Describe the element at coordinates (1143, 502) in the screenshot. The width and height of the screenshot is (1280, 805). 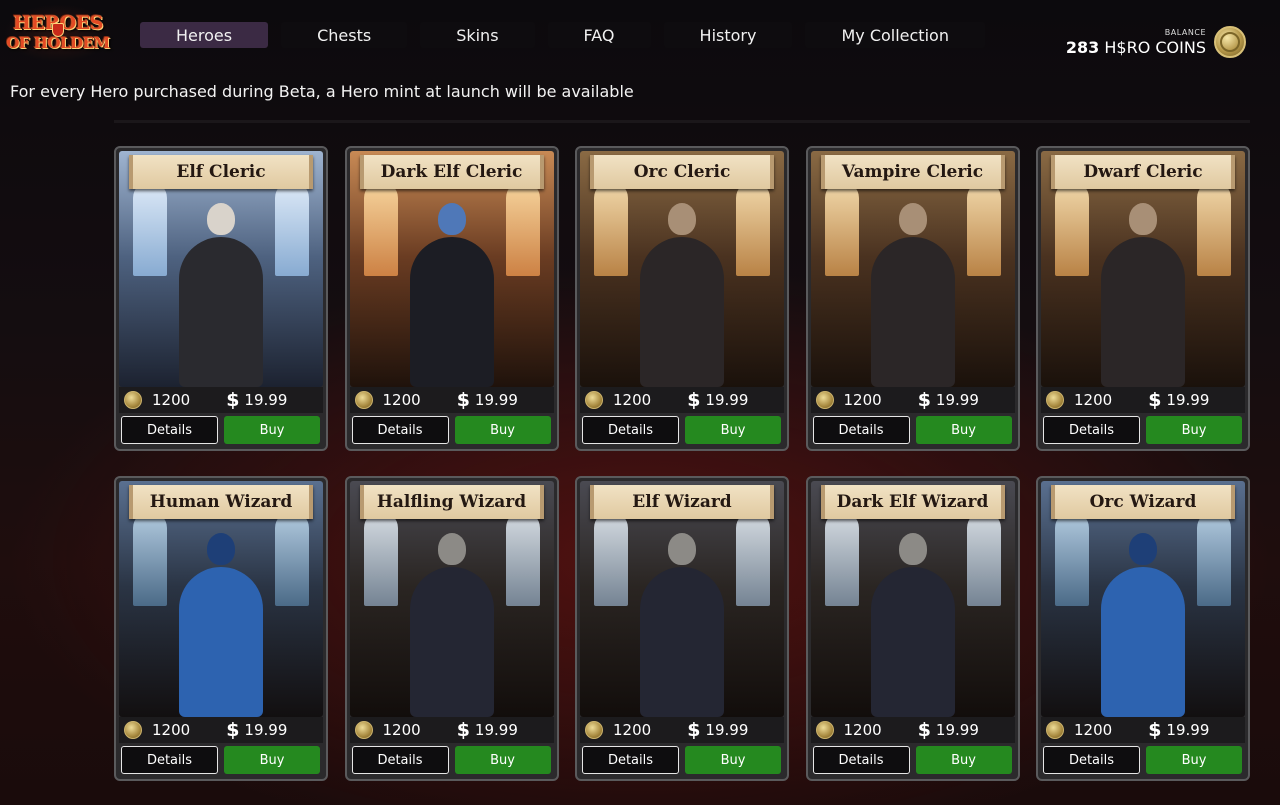
I see `hero-name-banner: Orc Wizard` at that location.